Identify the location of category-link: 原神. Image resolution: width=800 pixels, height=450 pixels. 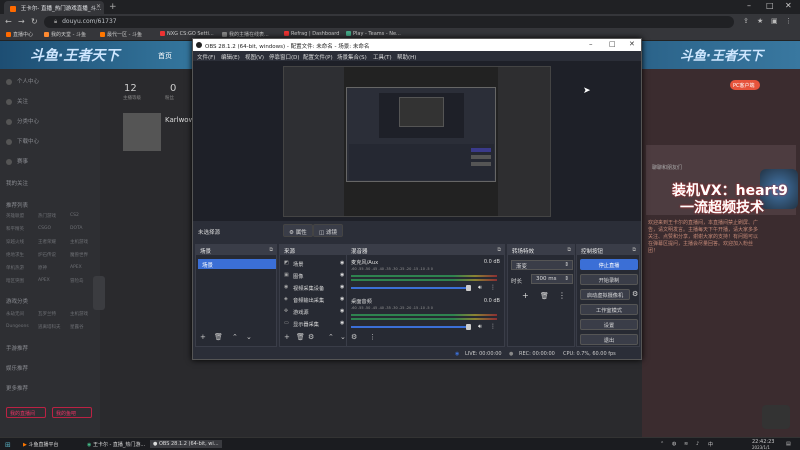
(42, 268).